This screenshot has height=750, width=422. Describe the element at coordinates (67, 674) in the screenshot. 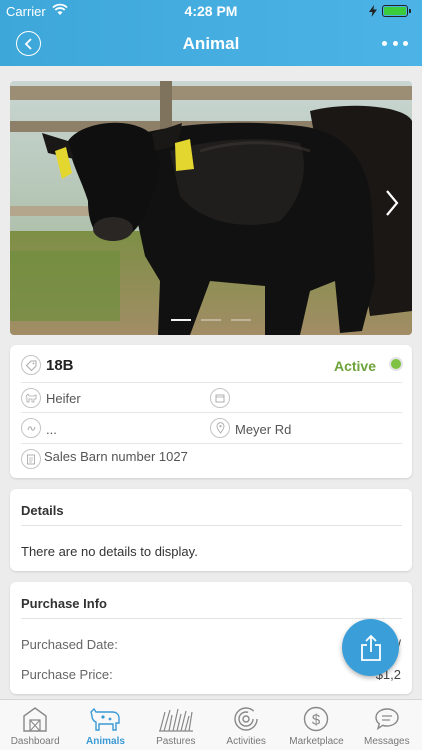

I see `purchase-price-label: Purchase Price:` at that location.